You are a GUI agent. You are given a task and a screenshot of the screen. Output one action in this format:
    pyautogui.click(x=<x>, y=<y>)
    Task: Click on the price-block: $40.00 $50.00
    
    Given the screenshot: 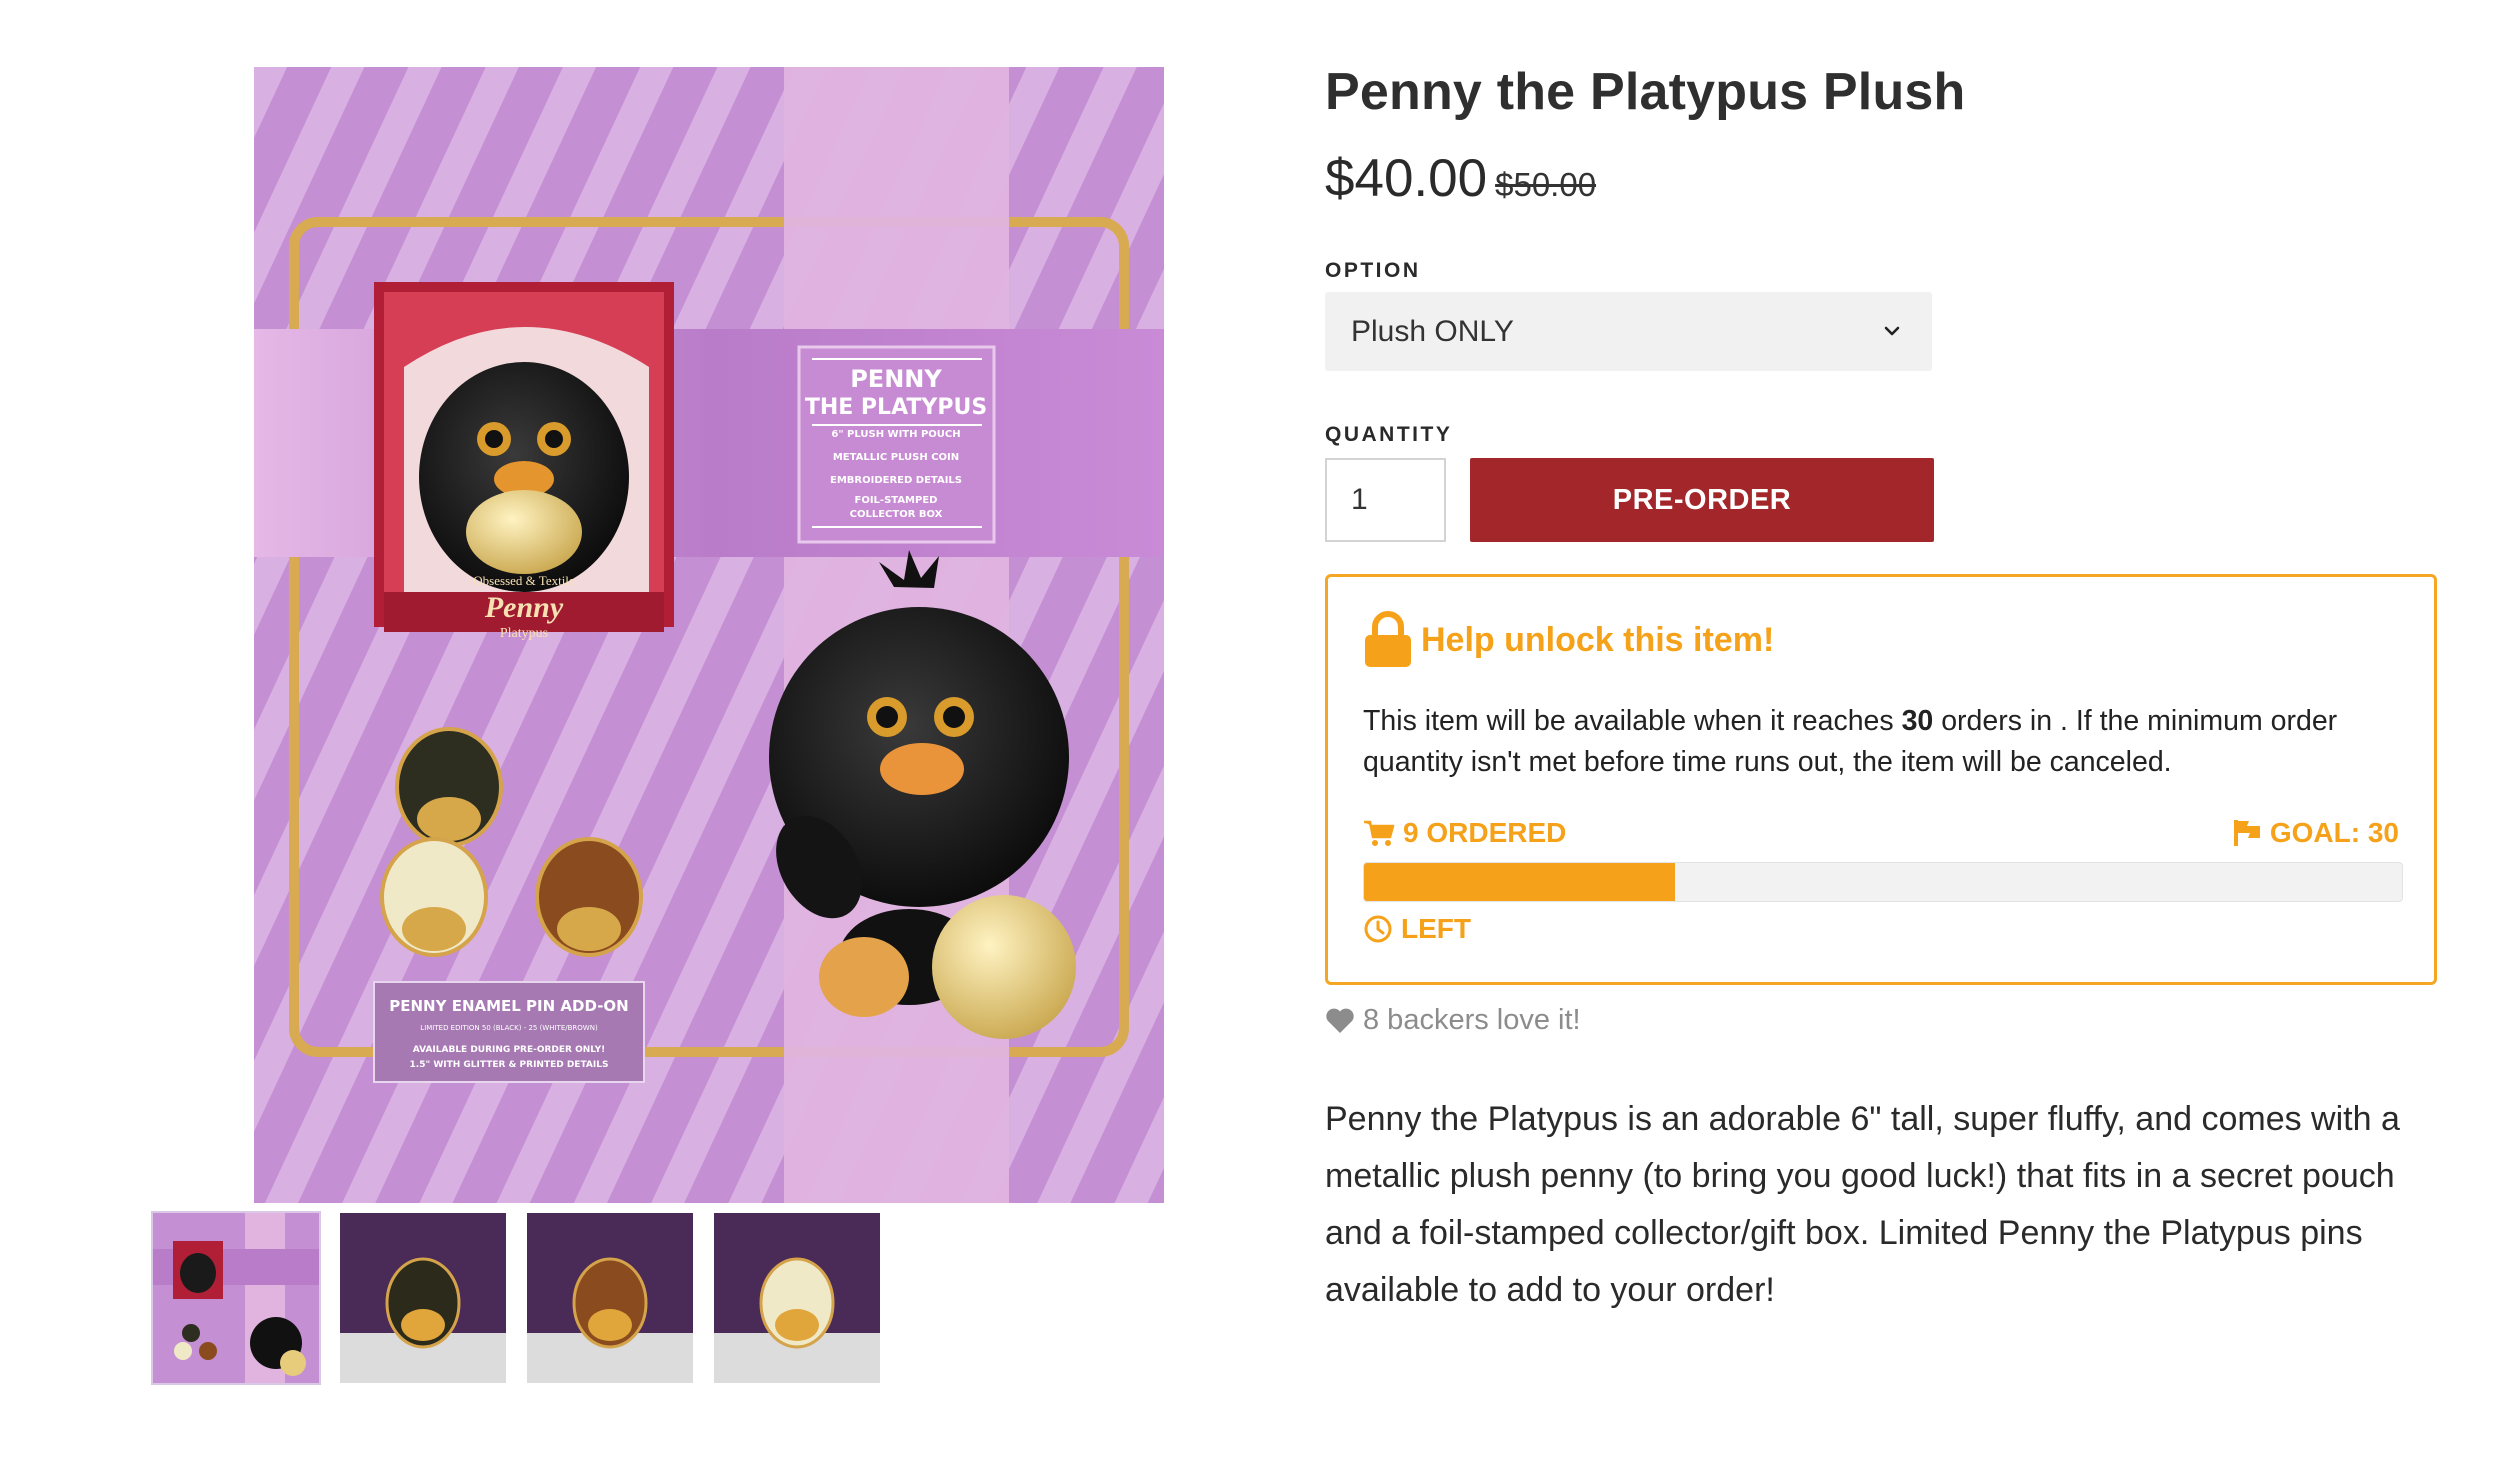 What is the action you would take?
    pyautogui.click(x=1460, y=178)
    